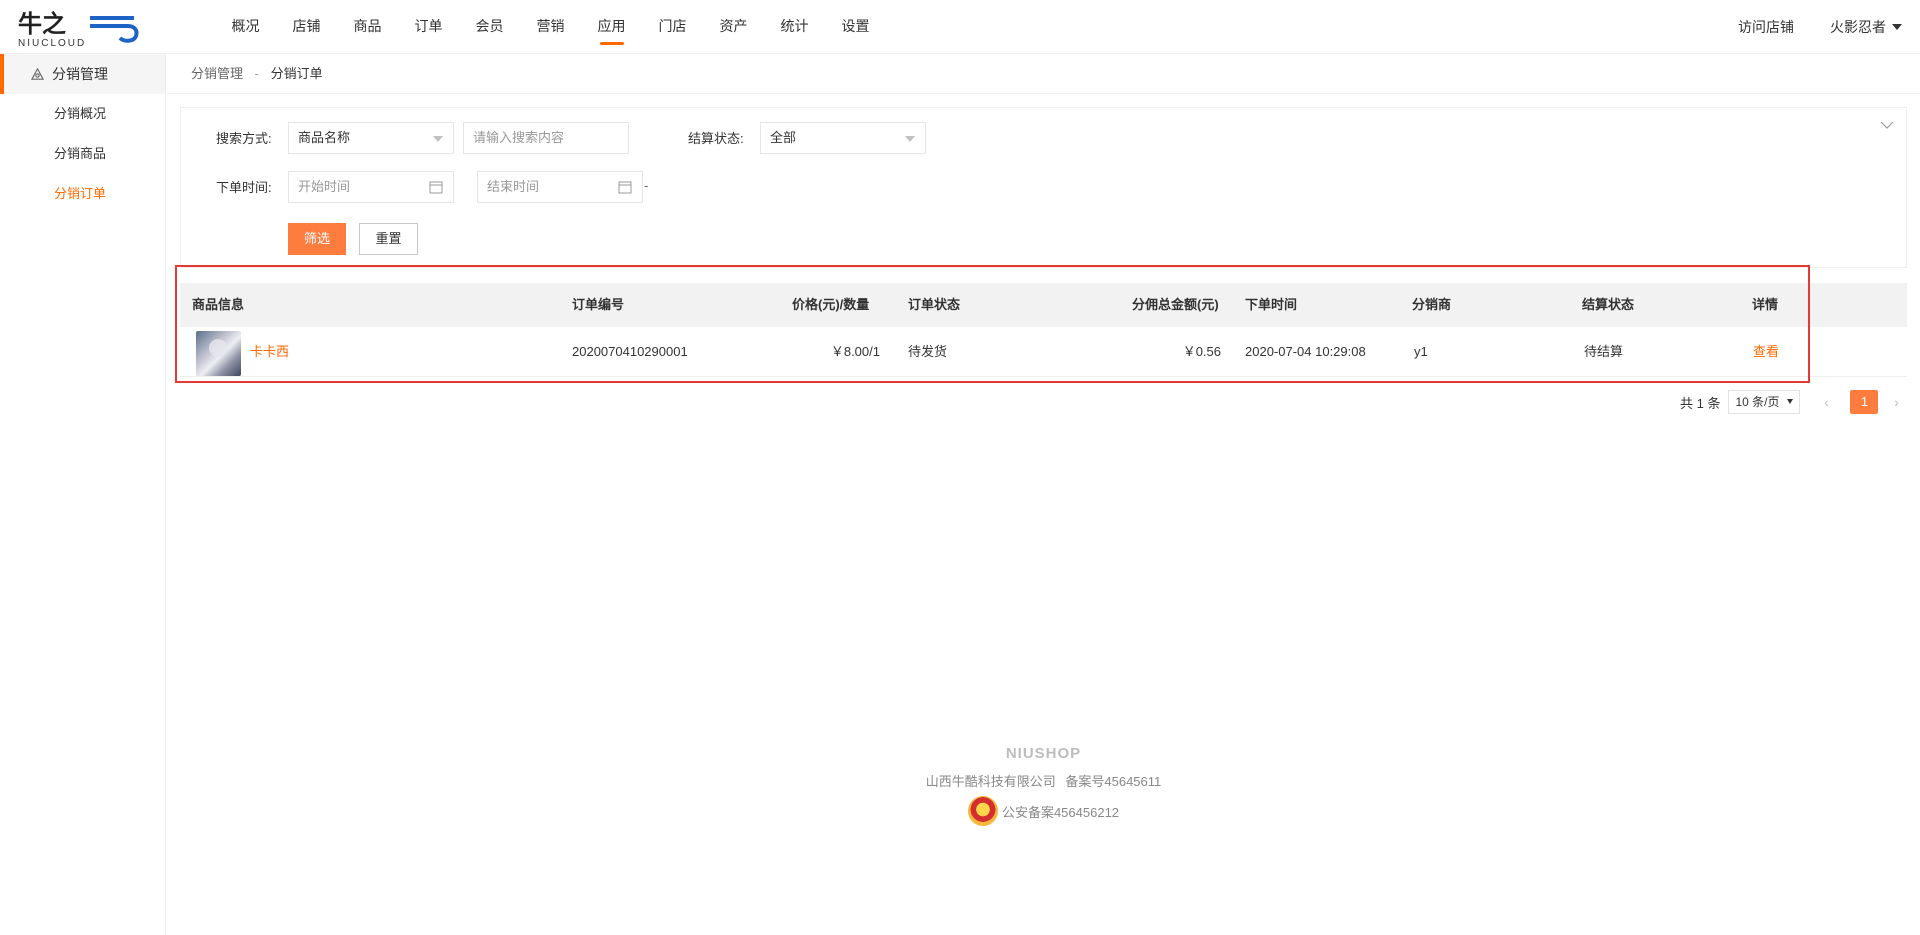  Describe the element at coordinates (1305, 351) in the screenshot. I see `order-time: 2020-07-04 10:29:08` at that location.